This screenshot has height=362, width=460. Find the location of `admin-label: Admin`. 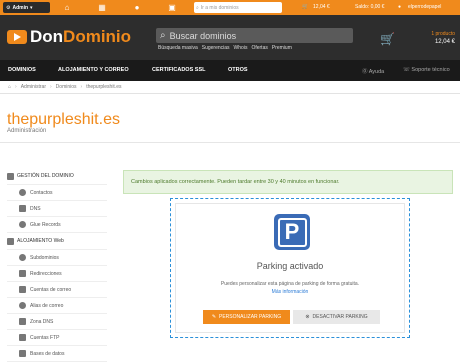

admin-label: Admin is located at coordinates (20, 7).